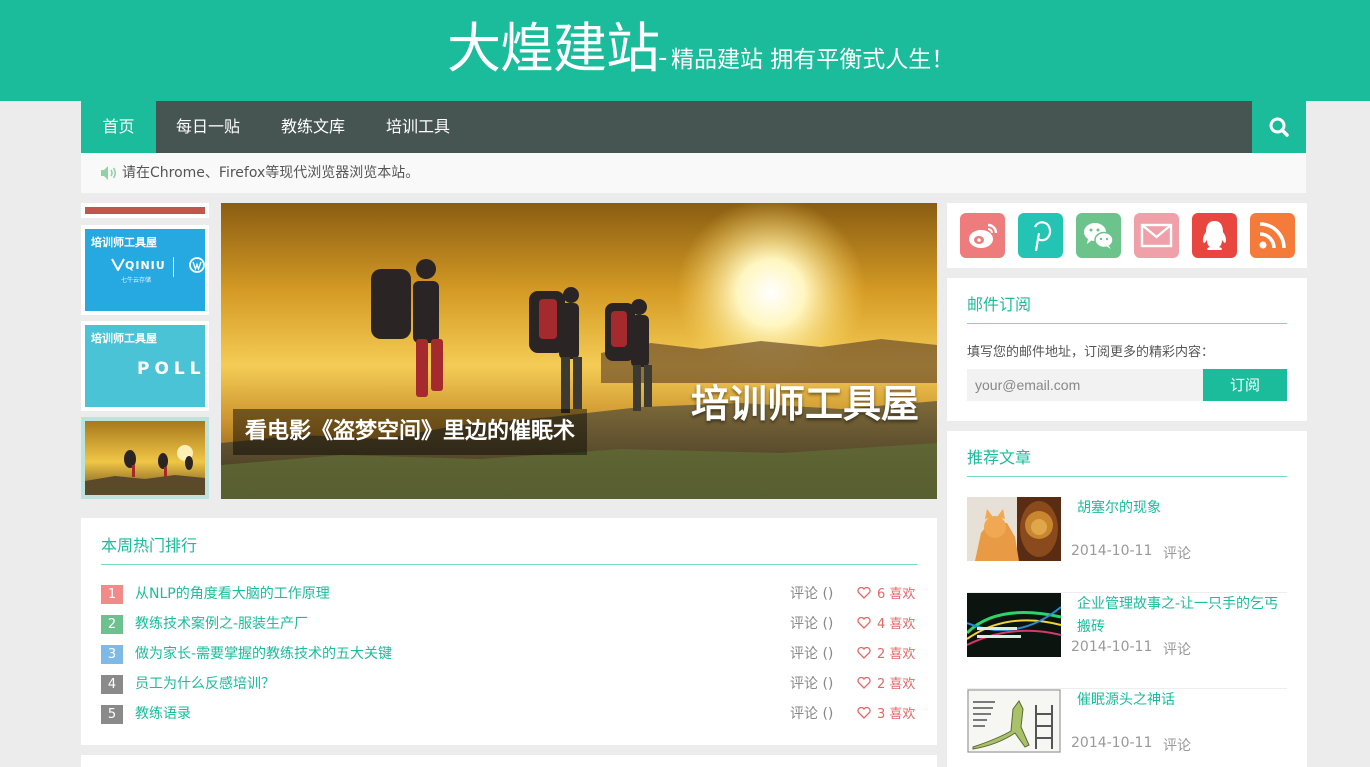 The width and height of the screenshot is (1370, 767). Describe the element at coordinates (1245, 385) in the screenshot. I see `subscribe-button: 订阅` at that location.